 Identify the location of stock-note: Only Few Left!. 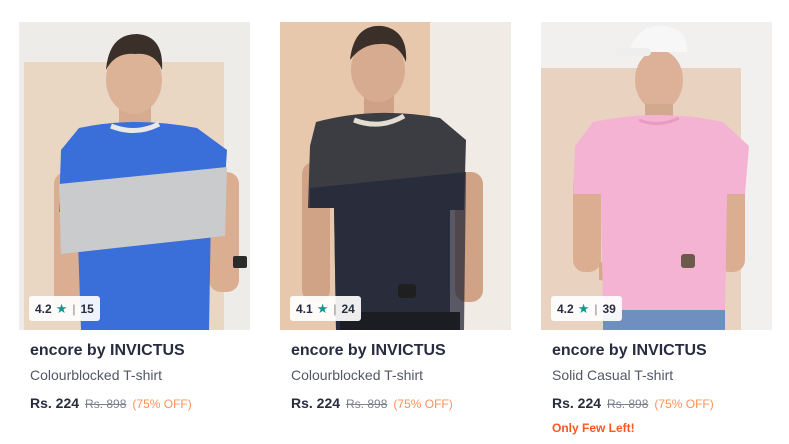
(593, 428).